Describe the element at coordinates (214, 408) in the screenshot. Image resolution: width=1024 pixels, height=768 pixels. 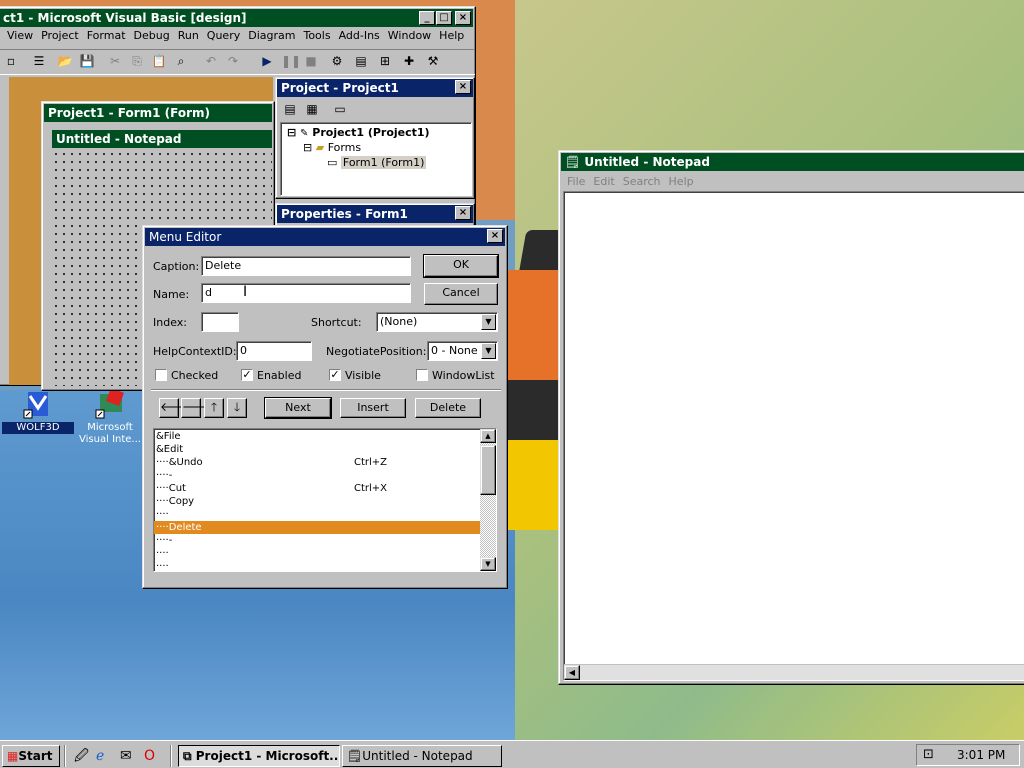
I see `arrow-up-icon: 🡑` at that location.